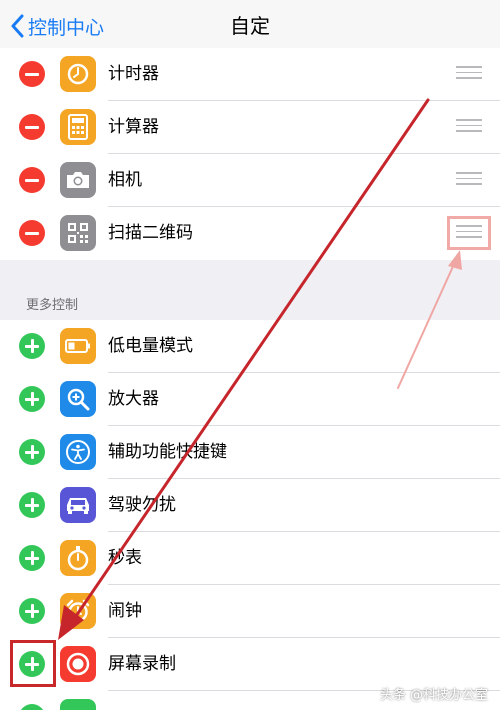 This screenshot has width=500, height=710. What do you see at coordinates (433, 695) in the screenshot?
I see `watermark: 头条 @科技办公室` at bounding box center [433, 695].